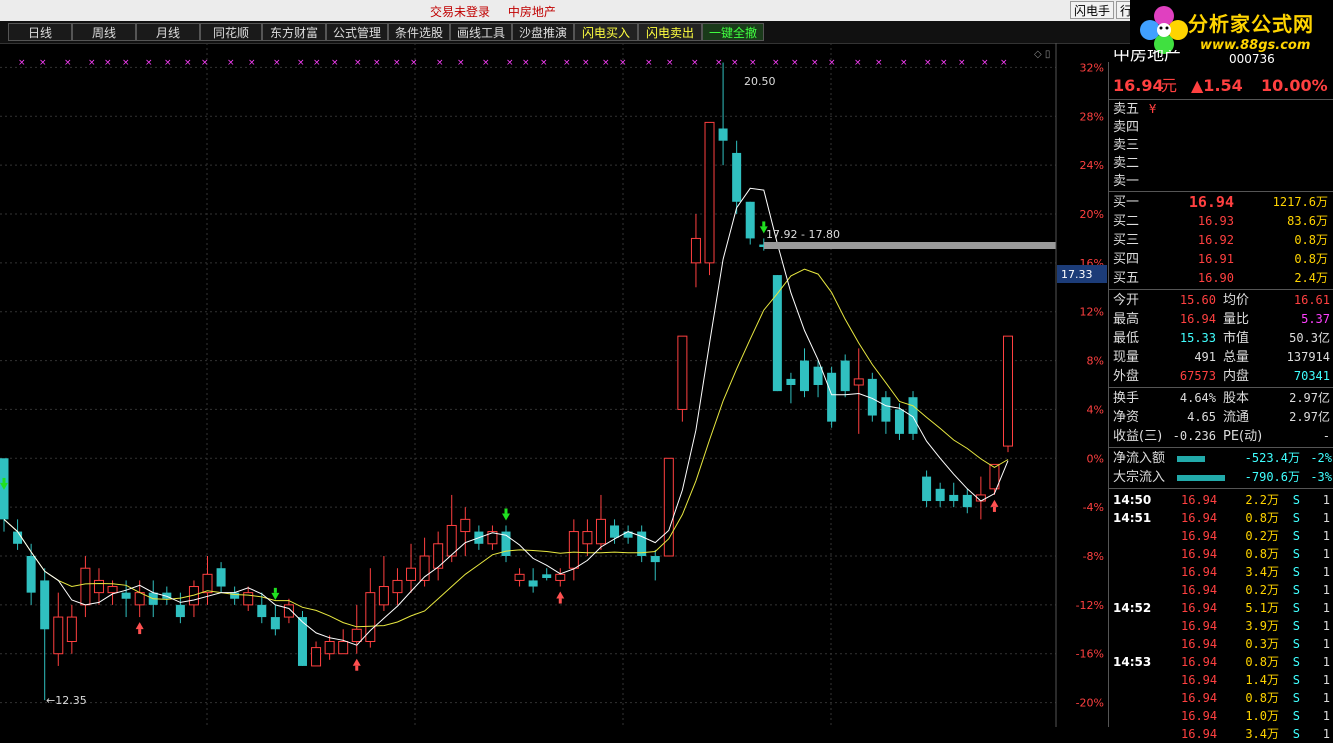 The width and height of the screenshot is (1333, 743). What do you see at coordinates (1221, 202) in the screenshot?
I see `buy-row: 买一 16.94 1217.6万` at bounding box center [1221, 202].